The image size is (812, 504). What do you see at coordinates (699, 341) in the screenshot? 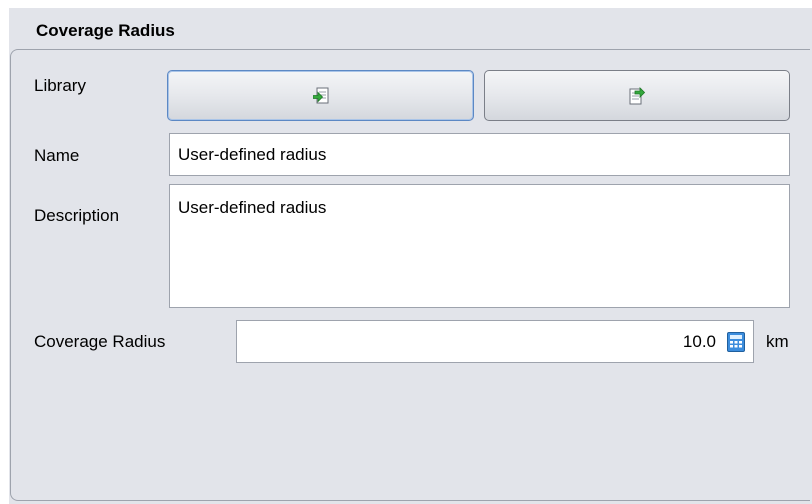
I see `coverage-radius-value: 10.0` at bounding box center [699, 341].